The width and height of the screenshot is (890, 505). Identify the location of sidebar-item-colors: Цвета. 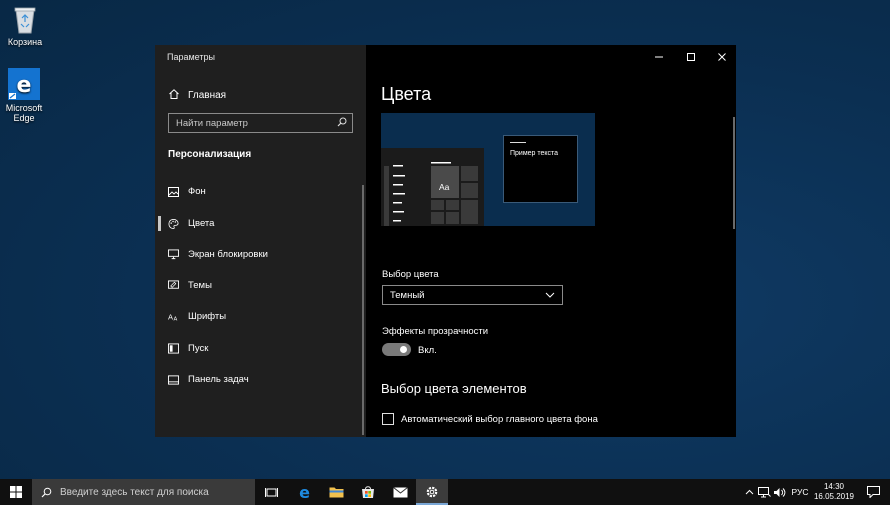
(191, 223).